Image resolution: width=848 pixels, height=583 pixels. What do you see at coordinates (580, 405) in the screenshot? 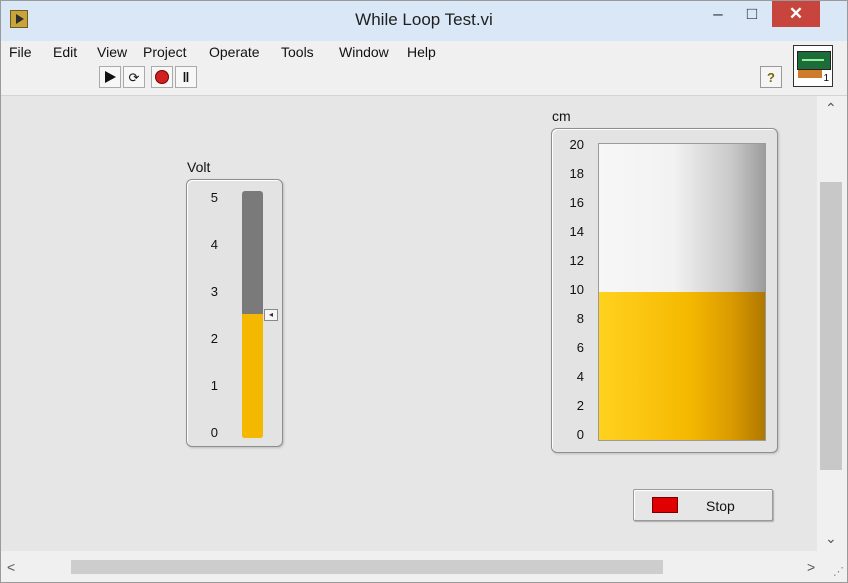
I see `cm-tick-2: 2` at bounding box center [580, 405].